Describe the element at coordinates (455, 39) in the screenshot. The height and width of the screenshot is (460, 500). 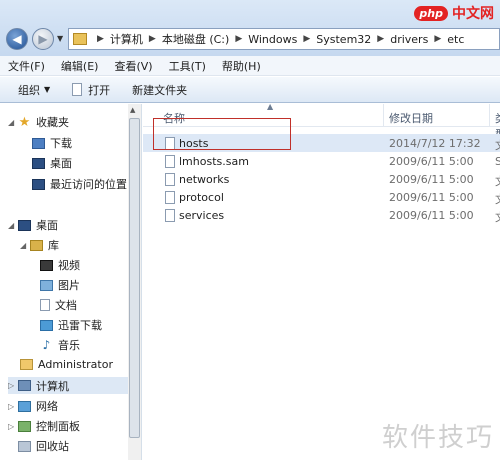
I see `breadcrumb-etc: etc` at that location.